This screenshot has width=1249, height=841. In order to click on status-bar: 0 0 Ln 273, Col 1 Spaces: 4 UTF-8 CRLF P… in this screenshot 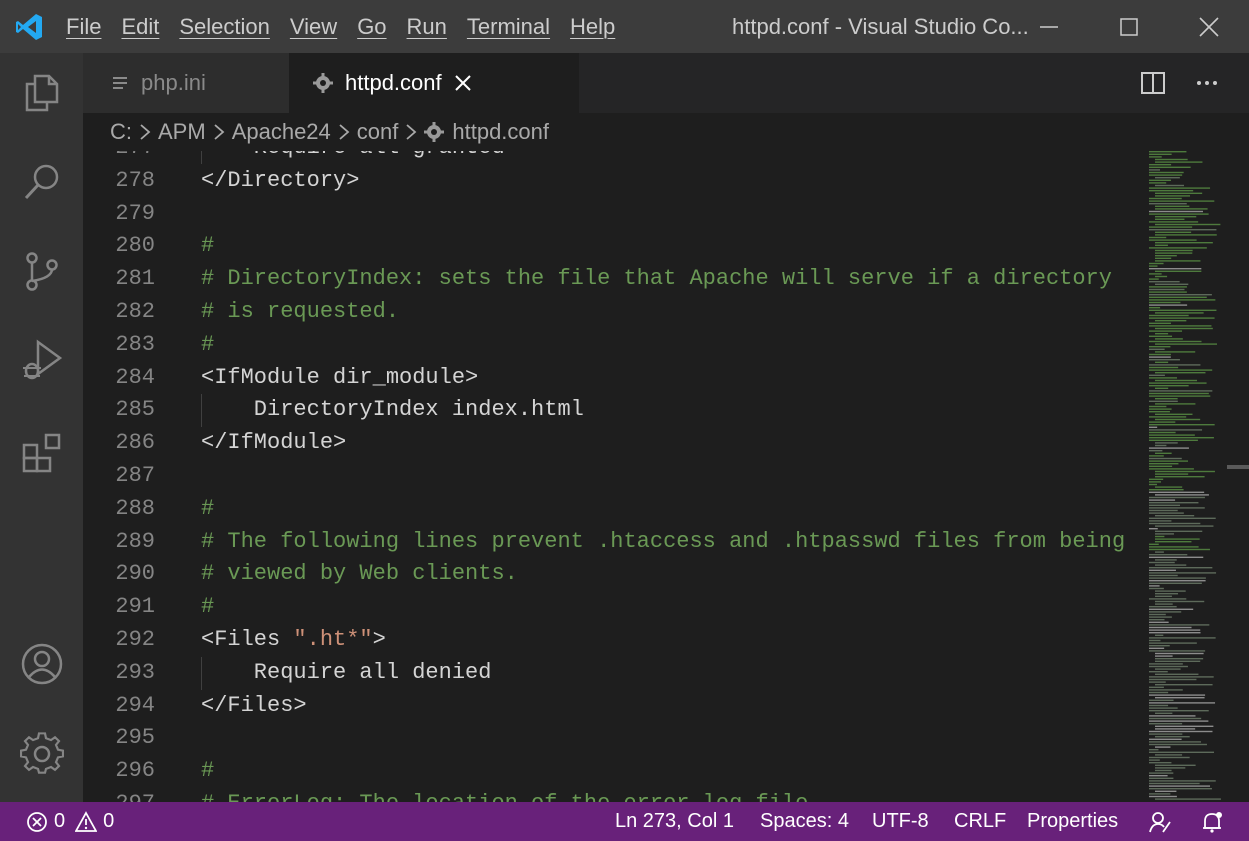, I will do `click(624, 821)`.